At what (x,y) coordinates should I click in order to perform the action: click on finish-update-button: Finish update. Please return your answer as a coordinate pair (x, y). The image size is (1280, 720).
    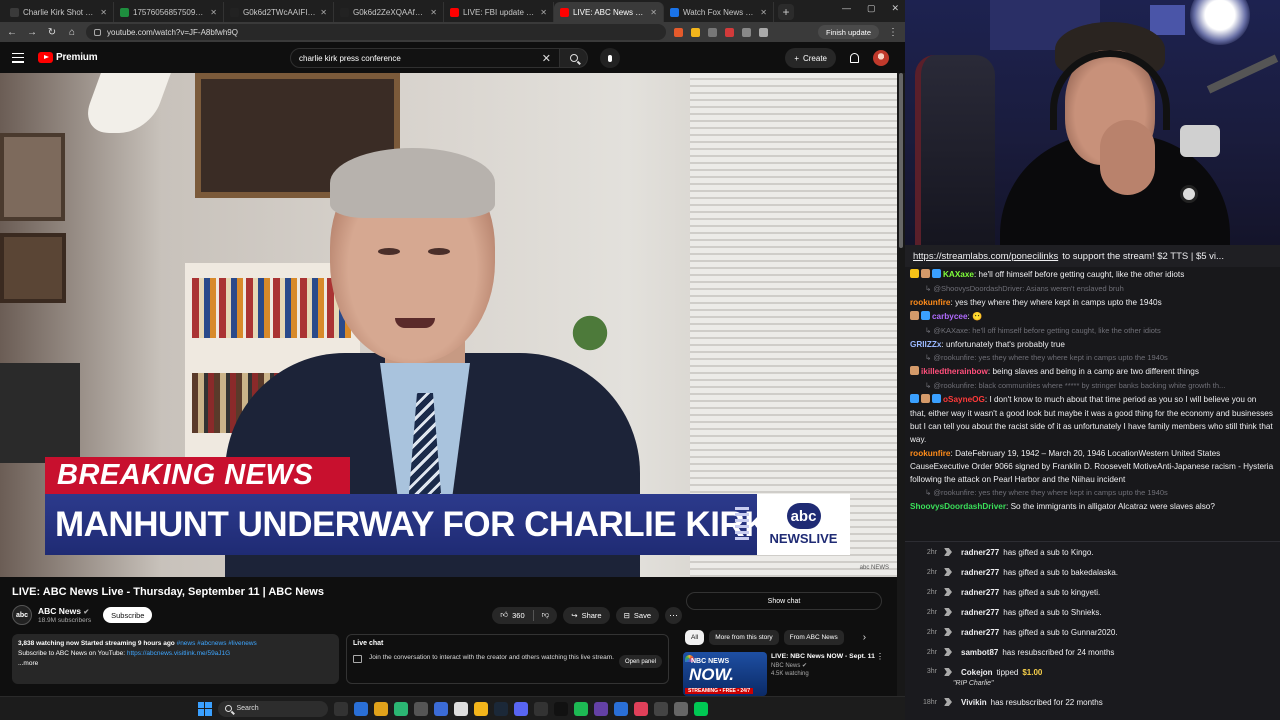
    Looking at the image, I should click on (848, 32).